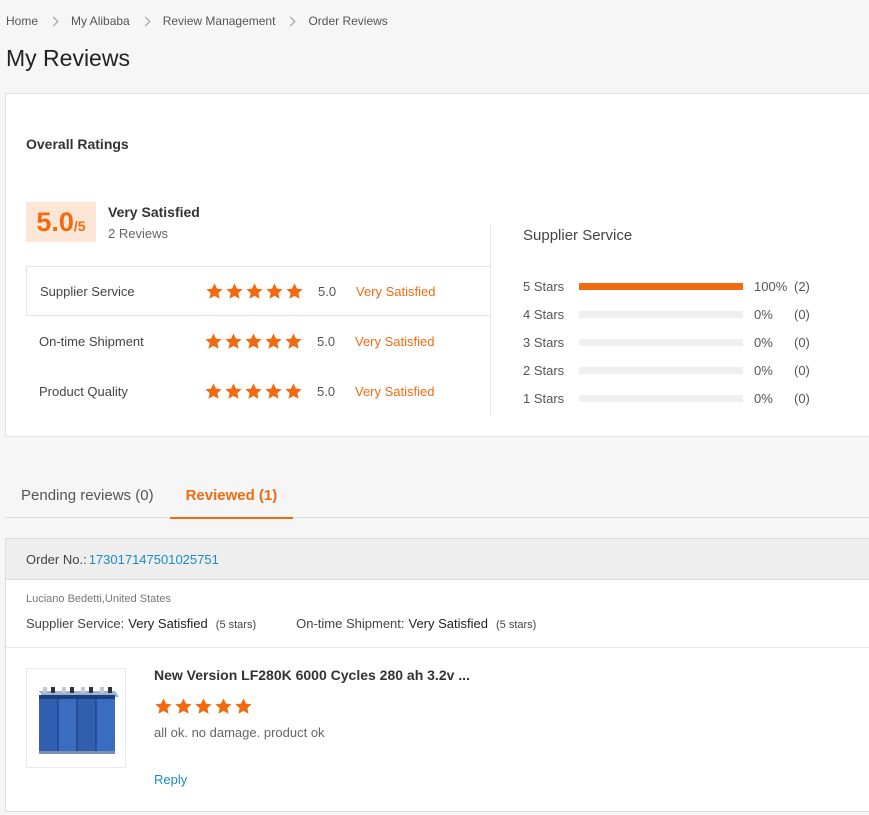 This screenshot has height=815, width=869. What do you see at coordinates (98, 599) in the screenshot?
I see `buyer-info: Luciano Bedetti,United States` at bounding box center [98, 599].